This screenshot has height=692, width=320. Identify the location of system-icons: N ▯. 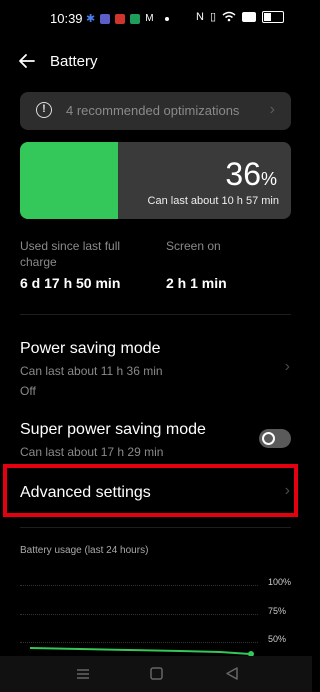
(240, 16).